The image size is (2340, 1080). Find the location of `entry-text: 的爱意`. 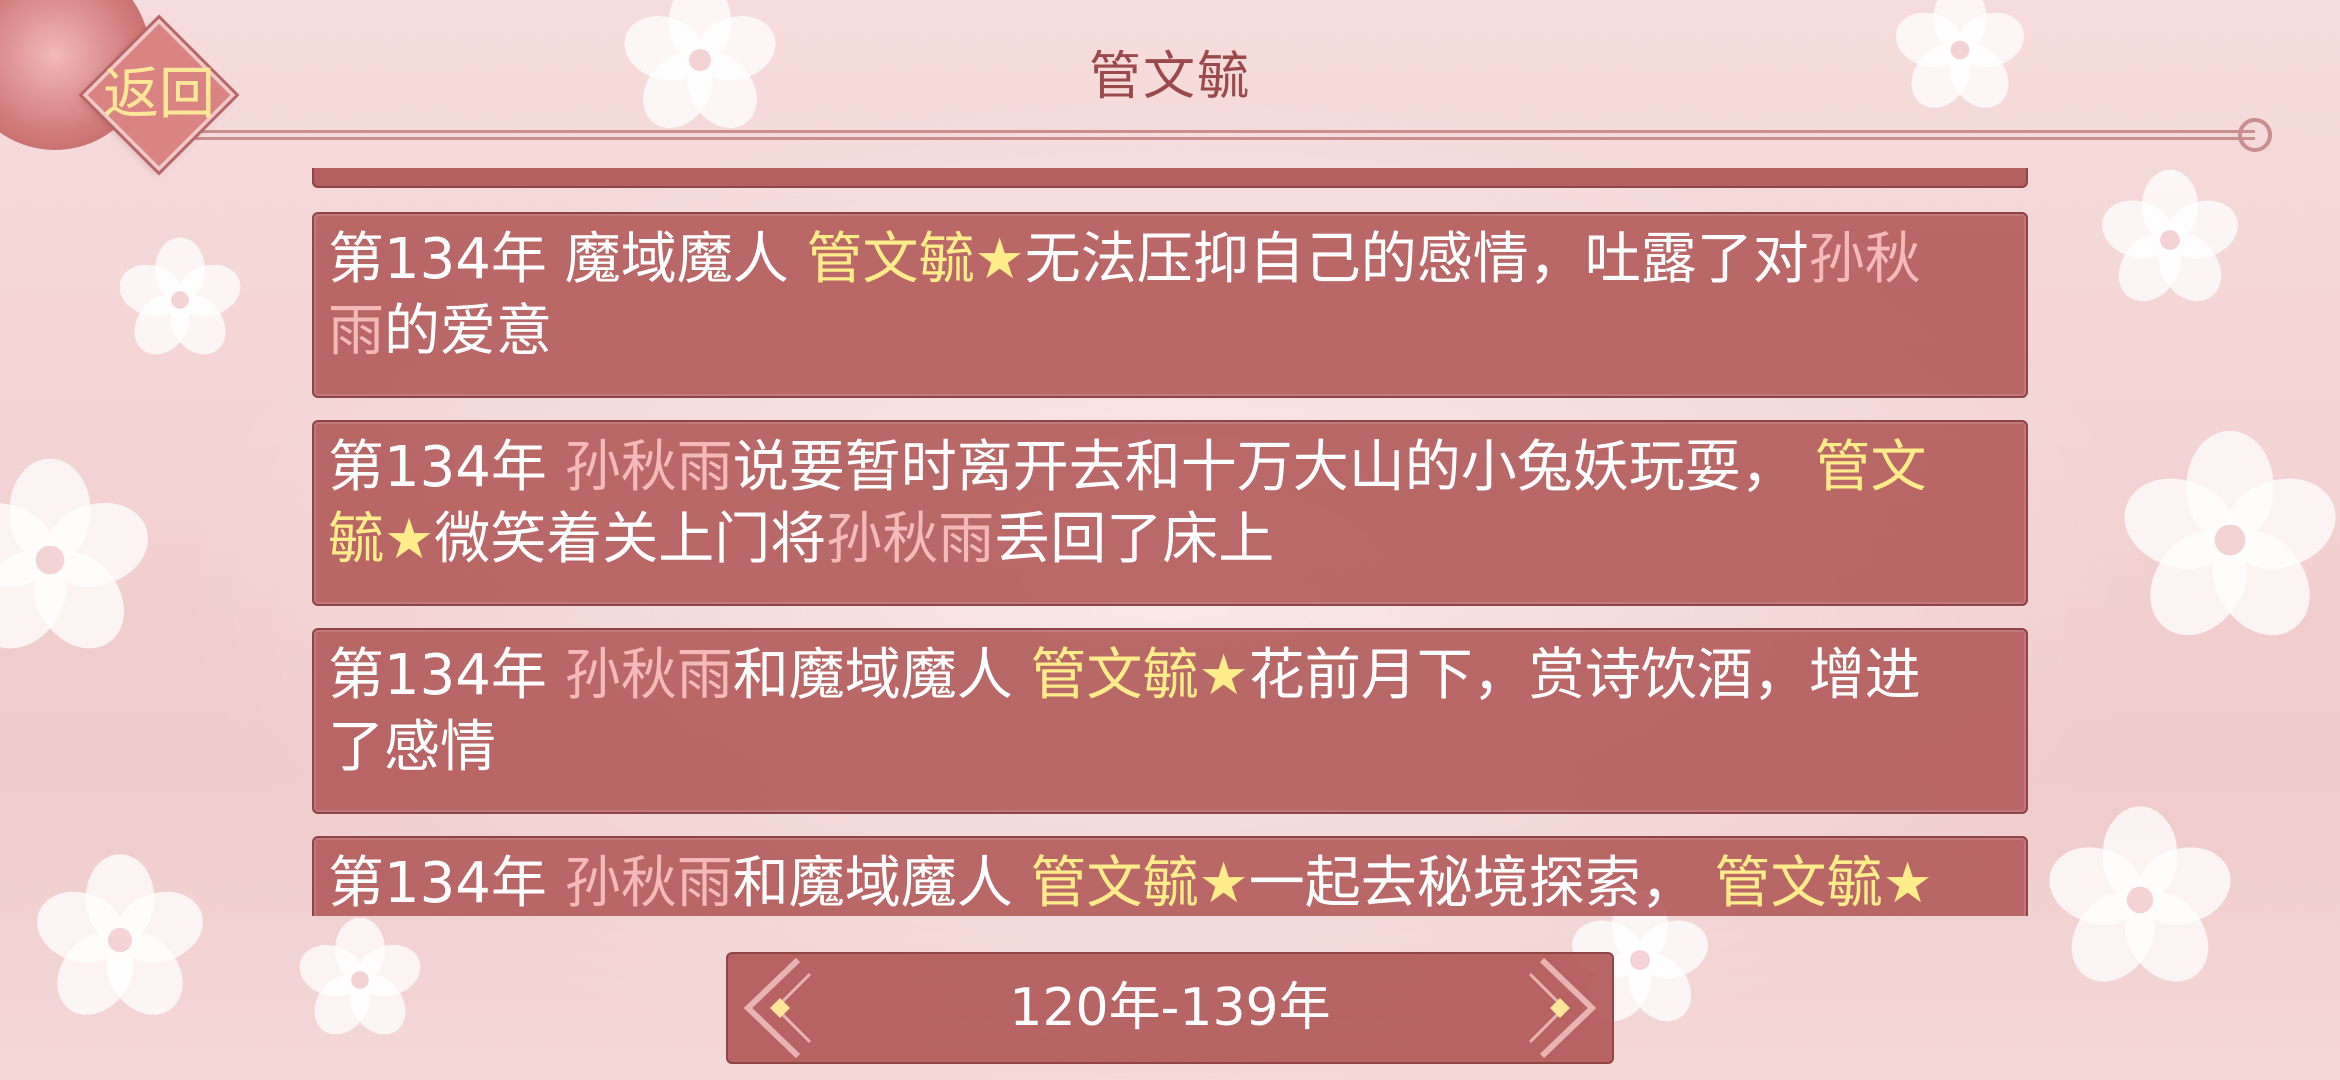

entry-text: 的爱意 is located at coordinates (468, 331).